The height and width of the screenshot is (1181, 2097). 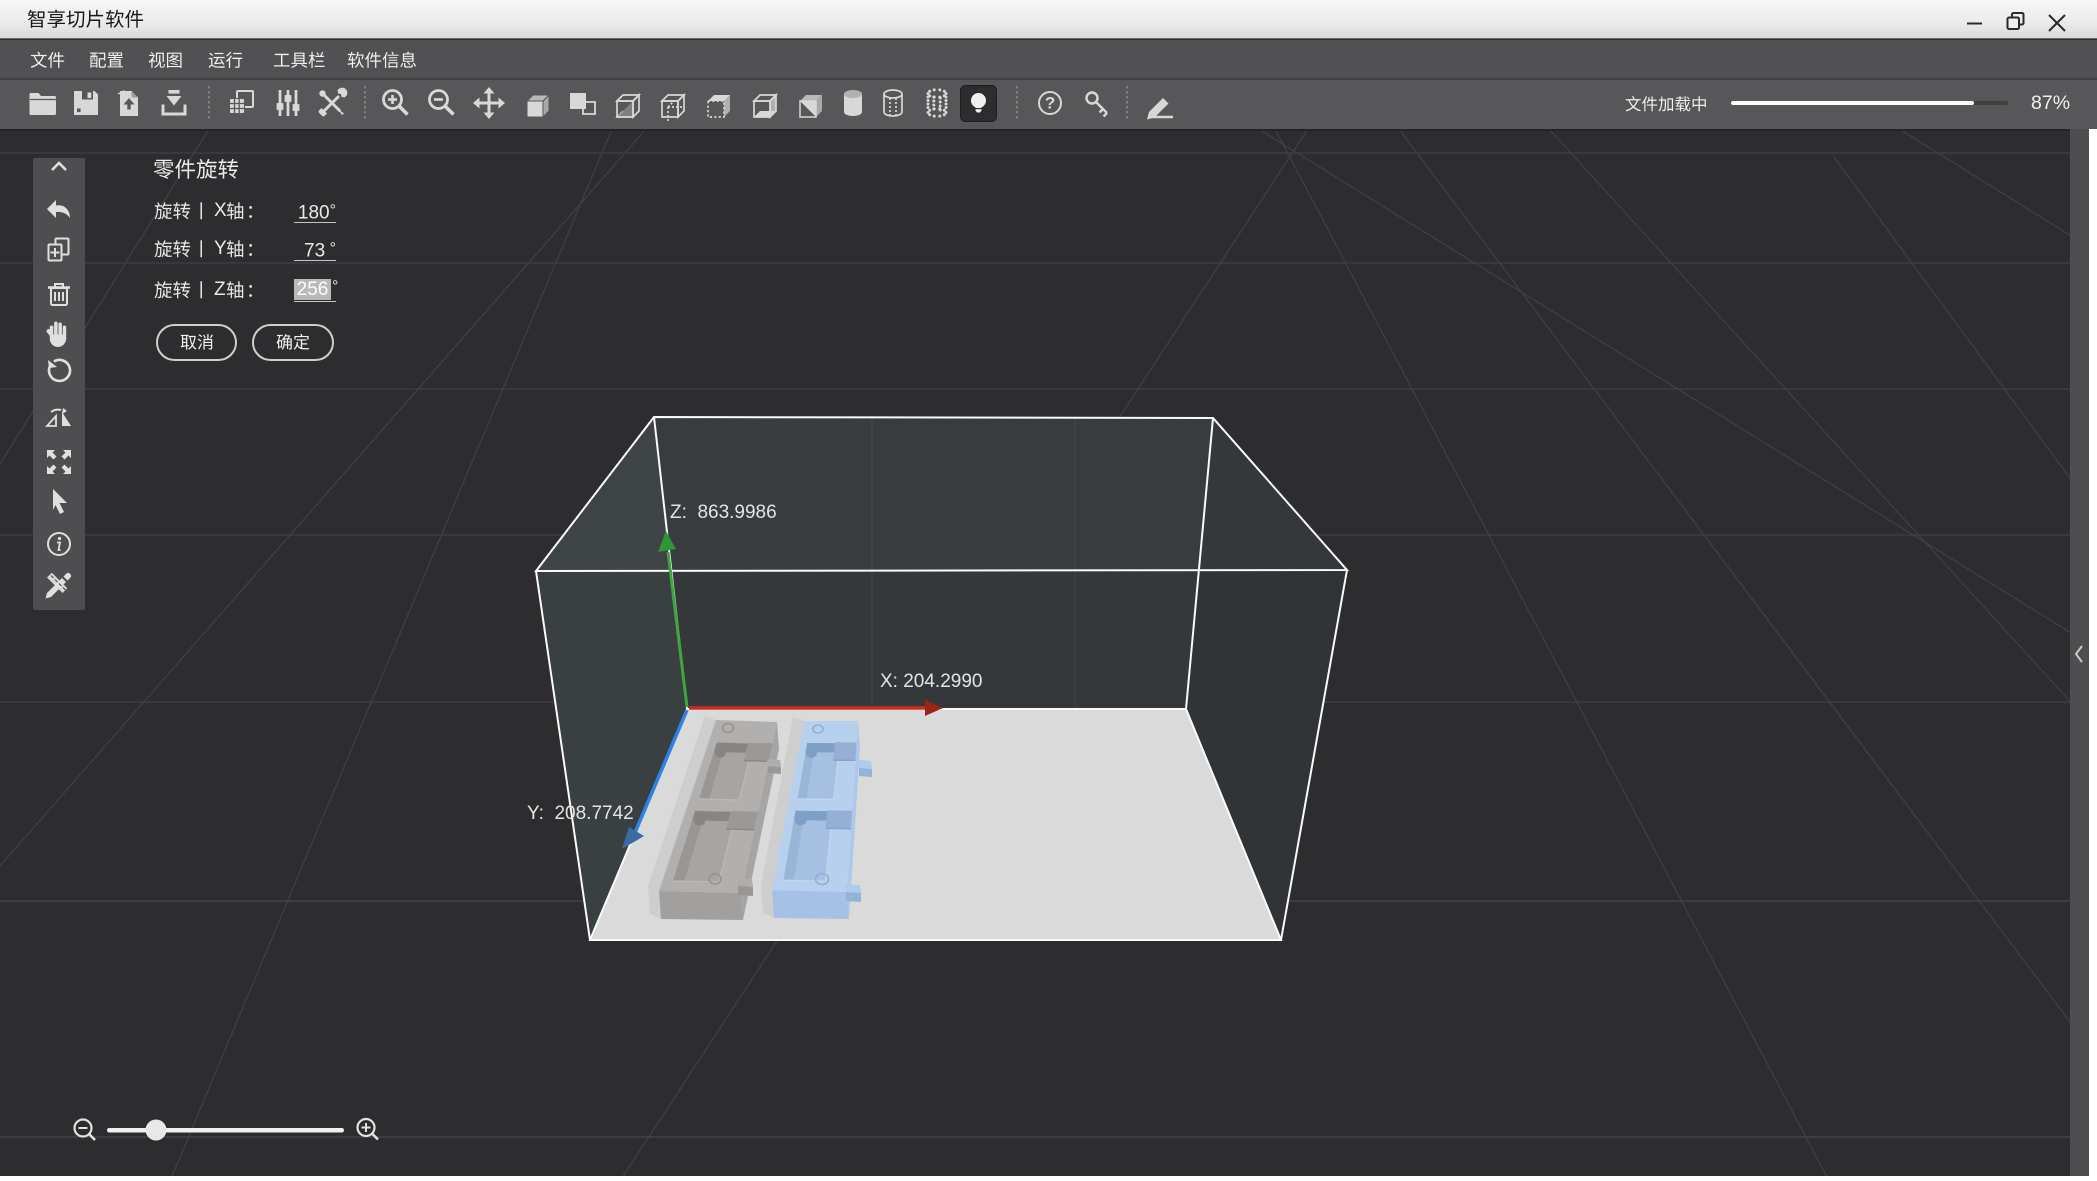 I want to click on svg-text: Y: 208.7742, so click(x=580, y=813).